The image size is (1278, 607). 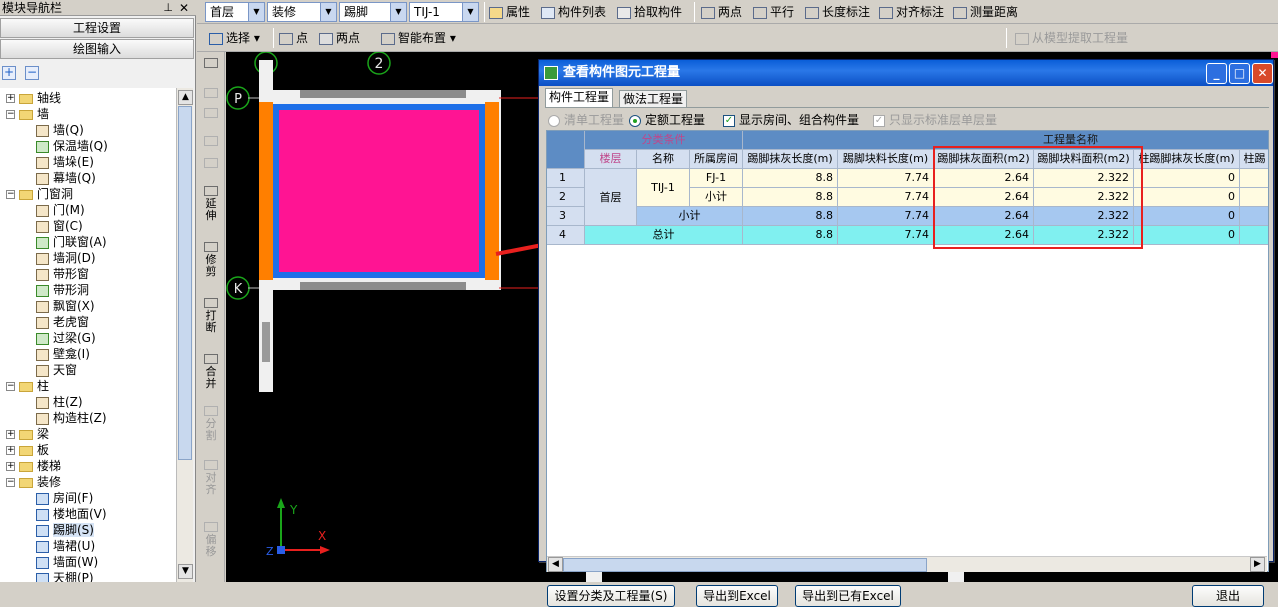 I want to click on vtool-8: 合并, so click(x=211, y=372).